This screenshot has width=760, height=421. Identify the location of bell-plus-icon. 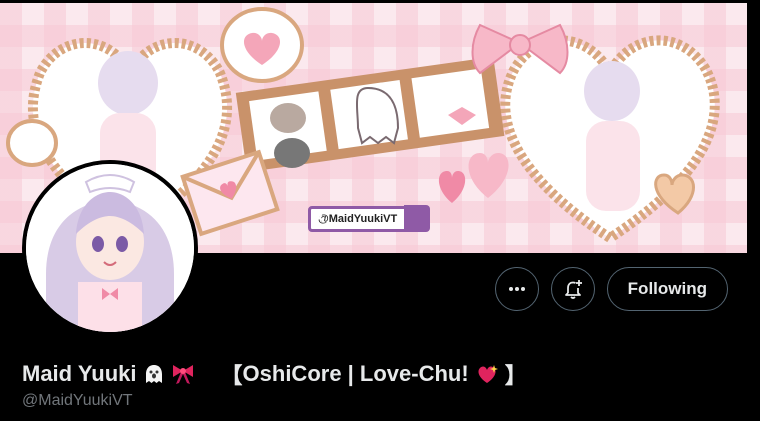
(573, 289).